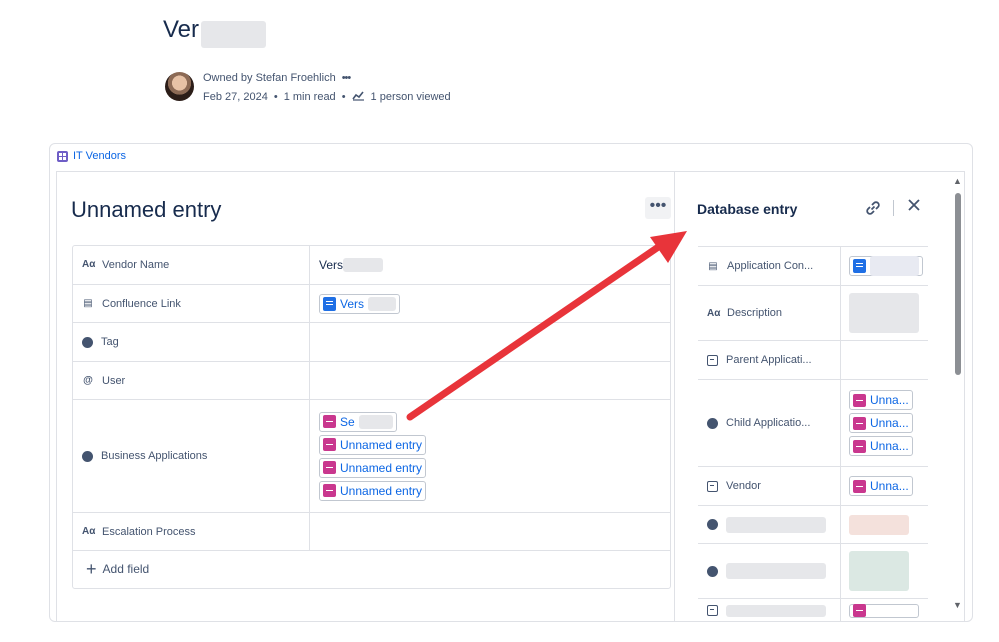 This screenshot has width=999, height=642. I want to click on field-label: Tag, so click(110, 342).